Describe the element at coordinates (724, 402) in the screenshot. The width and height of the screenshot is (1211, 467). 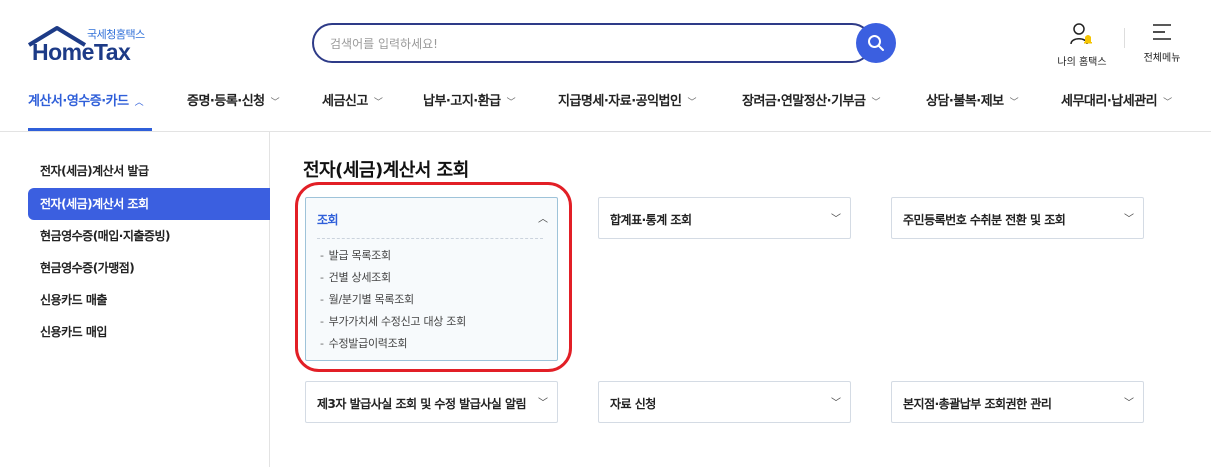
I see `card-data-request: 자료 신청 ﹀` at that location.